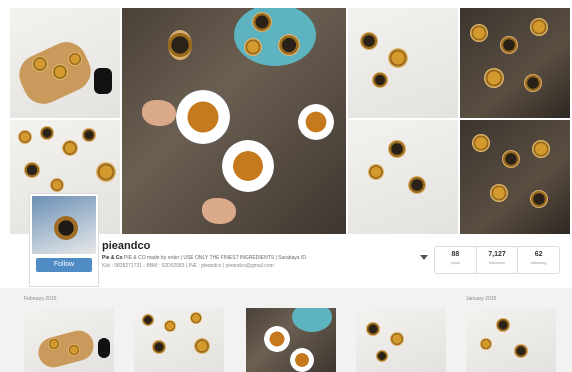 The width and height of the screenshot is (572, 372). I want to click on stat-followers: 7,127 followers, so click(496, 260).